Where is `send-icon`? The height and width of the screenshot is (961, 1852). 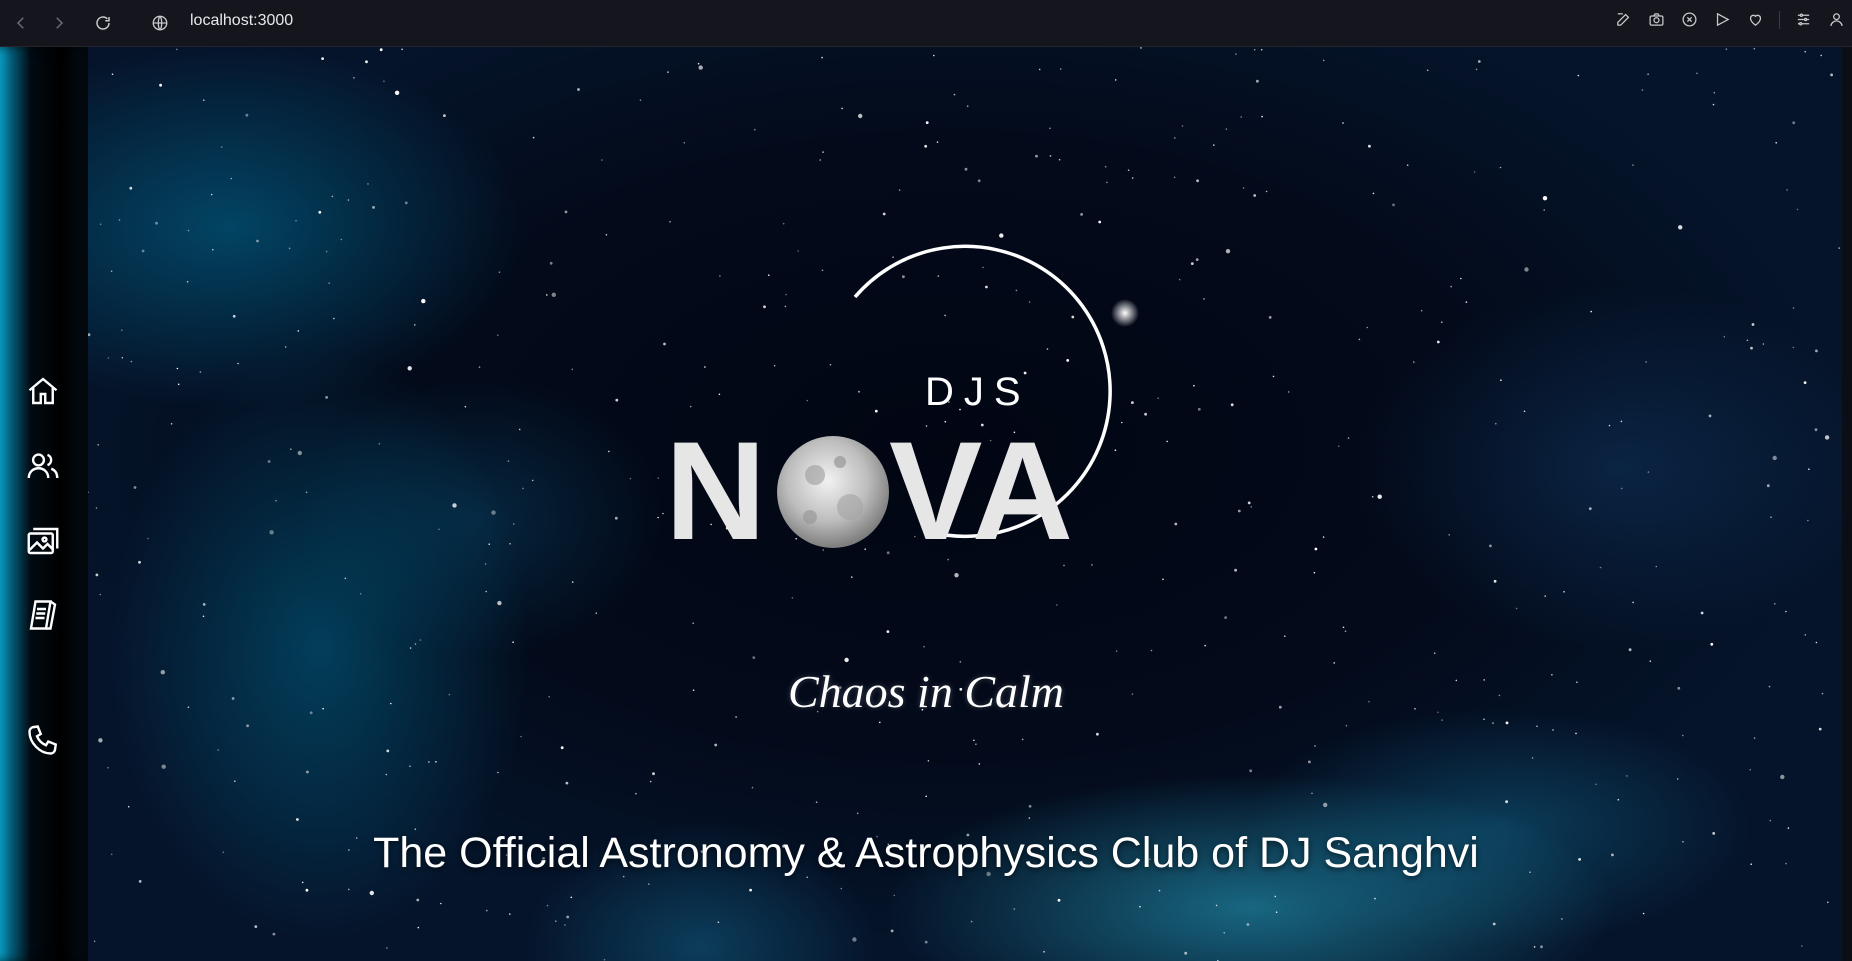
send-icon is located at coordinates (1722, 19).